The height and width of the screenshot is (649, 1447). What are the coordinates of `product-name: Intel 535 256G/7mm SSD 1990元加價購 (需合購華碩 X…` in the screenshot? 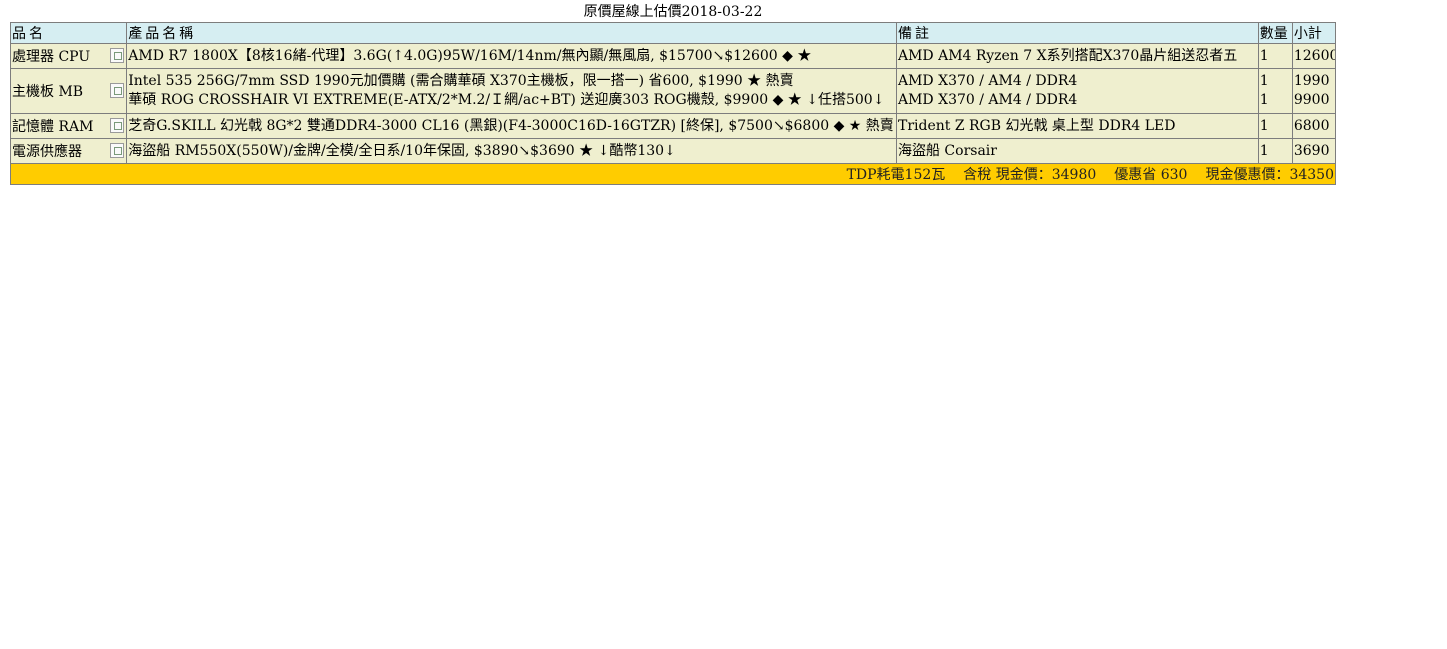 It's located at (461, 81).